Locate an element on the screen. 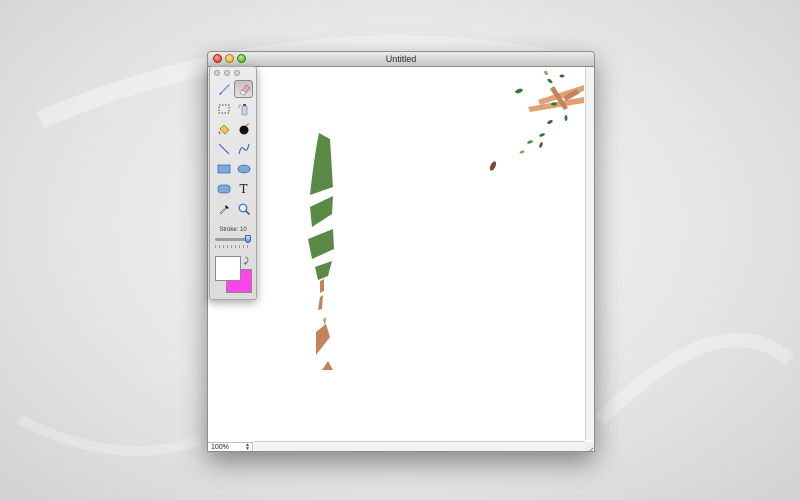 The width and height of the screenshot is (800, 500). zoom-level-field: 100% ▲ ▼ is located at coordinates (230, 446).